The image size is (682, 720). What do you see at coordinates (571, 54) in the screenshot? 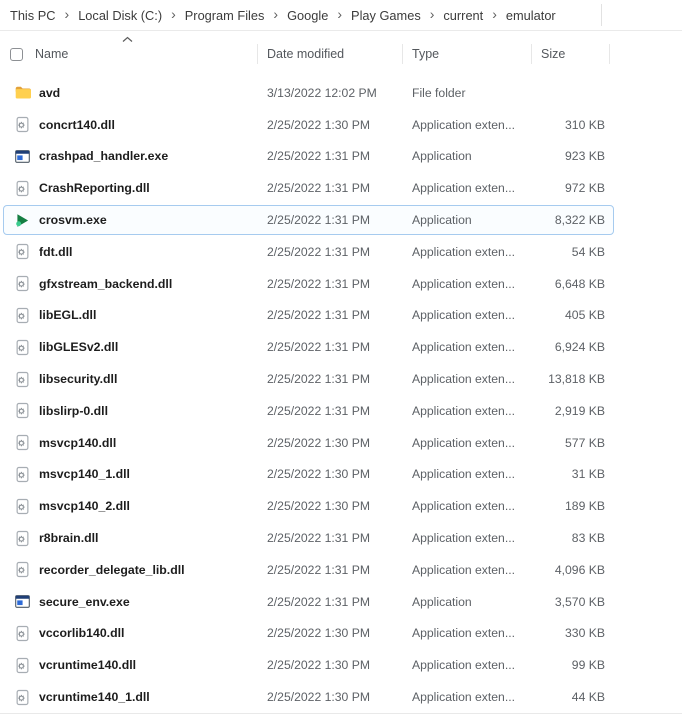
I see `column-header-size: Size` at bounding box center [571, 54].